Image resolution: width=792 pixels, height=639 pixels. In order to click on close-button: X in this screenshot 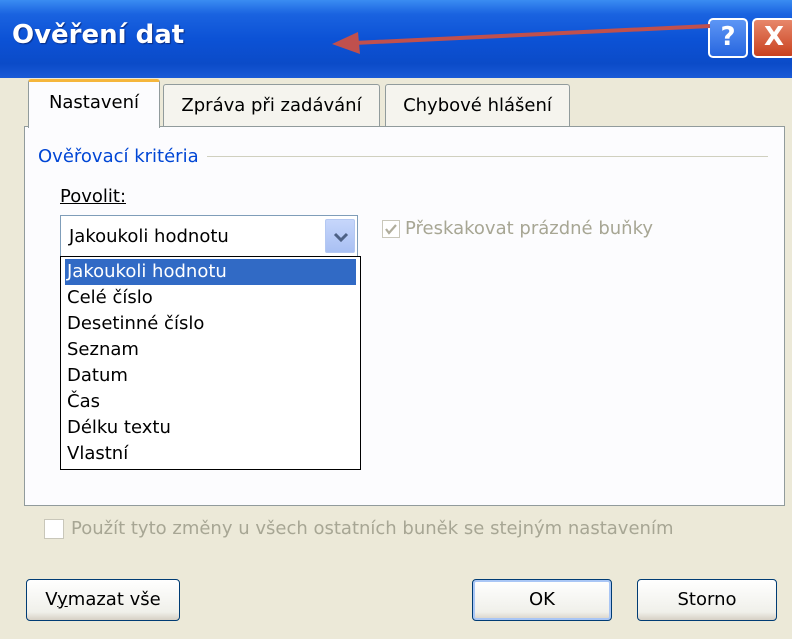, I will do `click(772, 38)`.